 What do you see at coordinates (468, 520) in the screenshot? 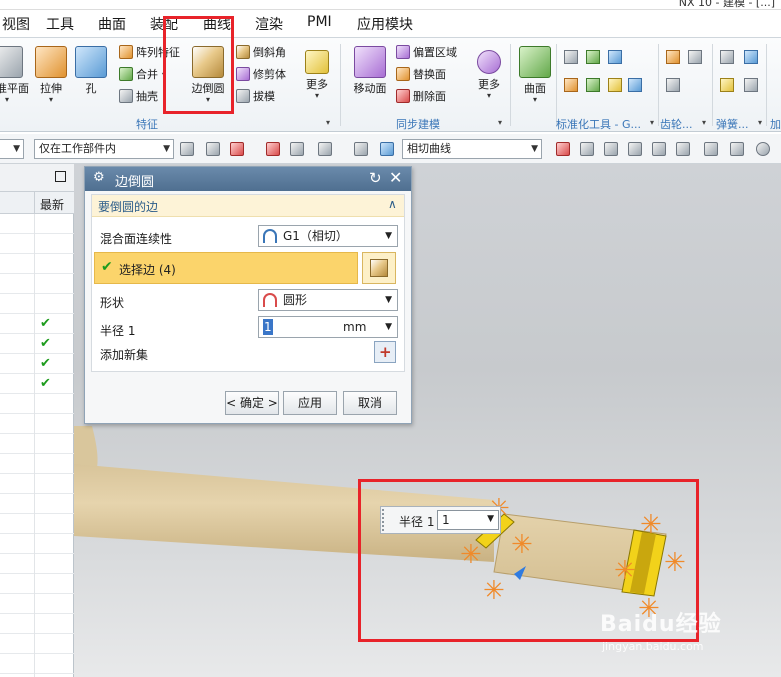
I see `radius-quick-field: 1 ▼` at bounding box center [468, 520].